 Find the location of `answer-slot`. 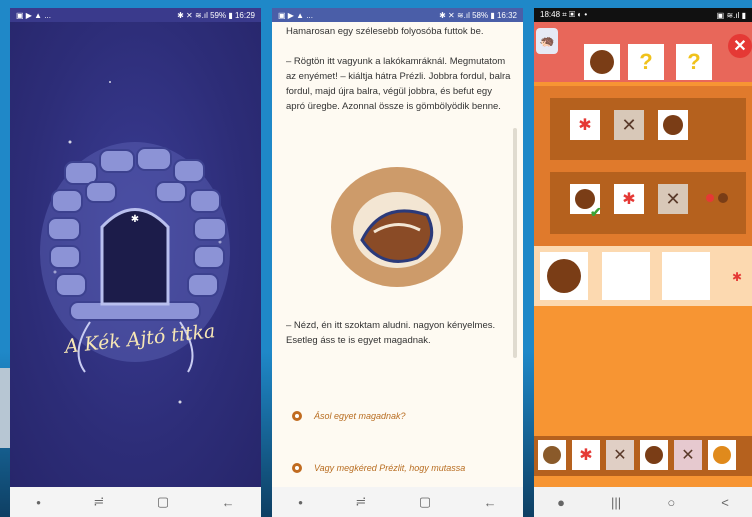

answer-slot is located at coordinates (602, 62).